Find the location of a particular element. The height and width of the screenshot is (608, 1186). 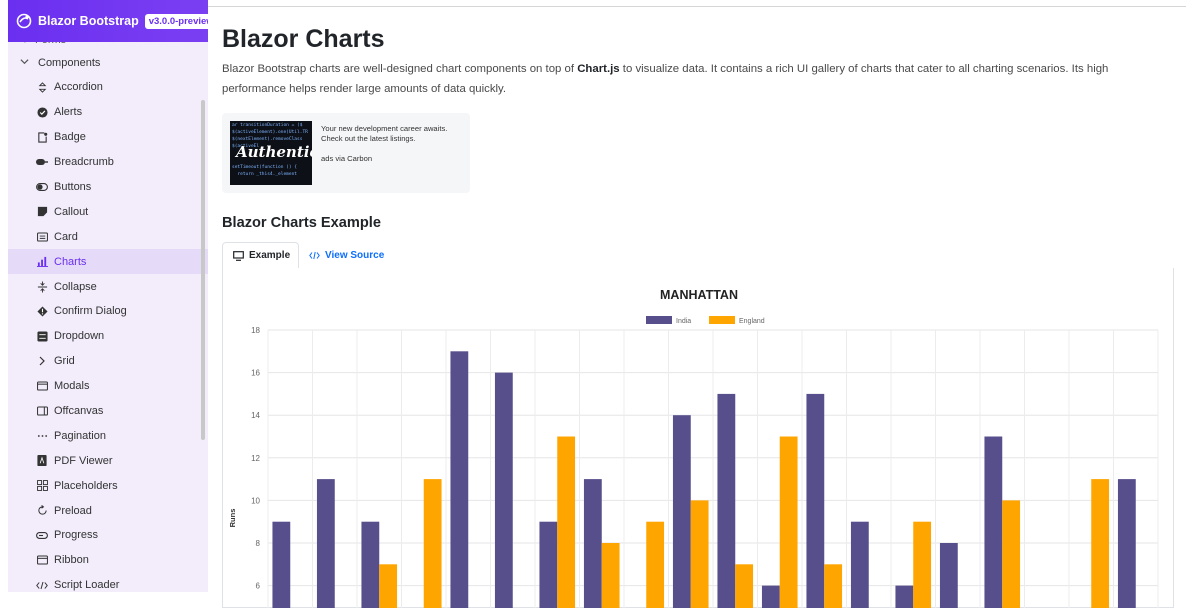

sidebar-item-collapse: Collapse is located at coordinates (108, 286).